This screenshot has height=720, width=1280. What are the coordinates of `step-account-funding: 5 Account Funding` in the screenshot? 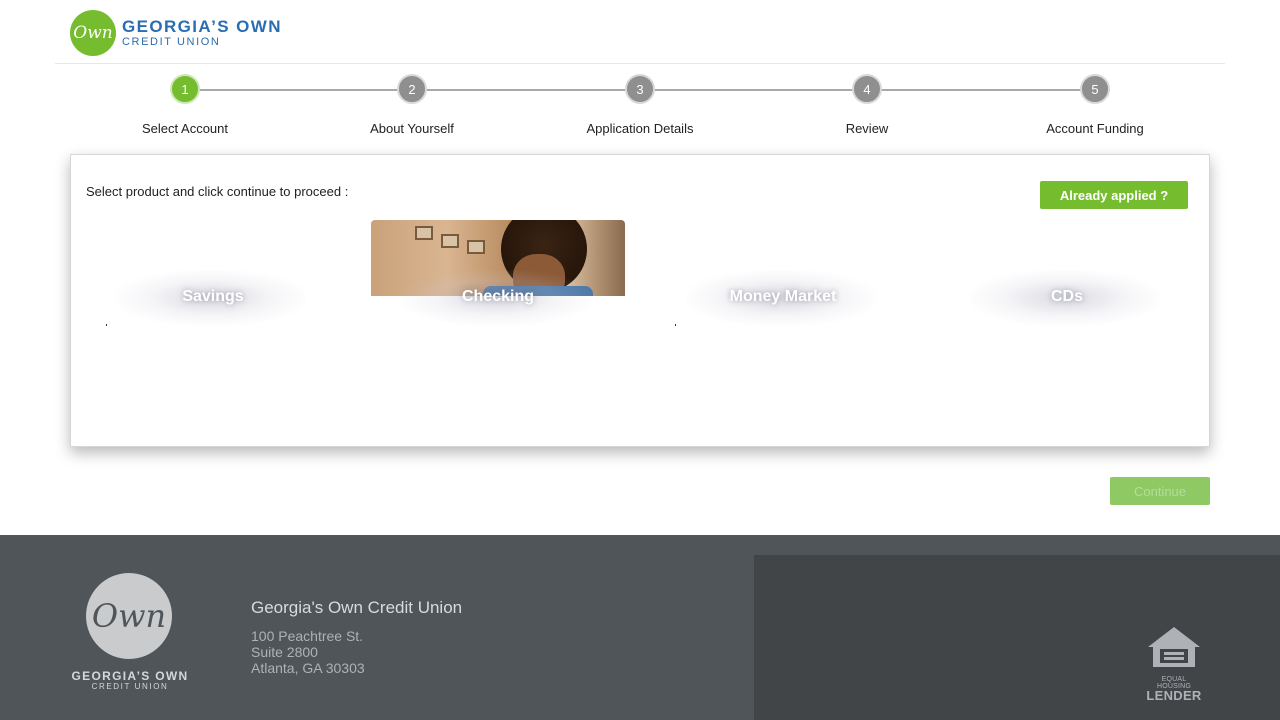 It's located at (1095, 105).